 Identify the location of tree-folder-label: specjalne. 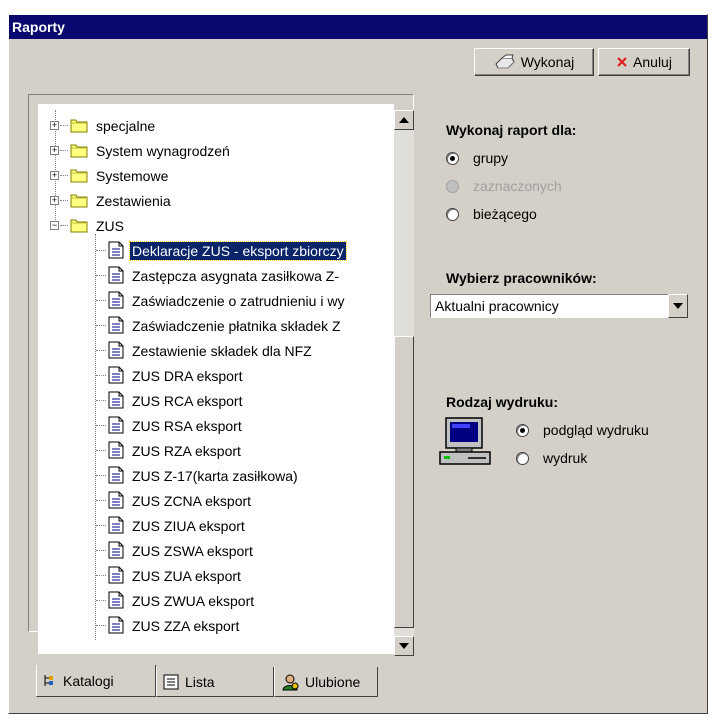
(126, 125).